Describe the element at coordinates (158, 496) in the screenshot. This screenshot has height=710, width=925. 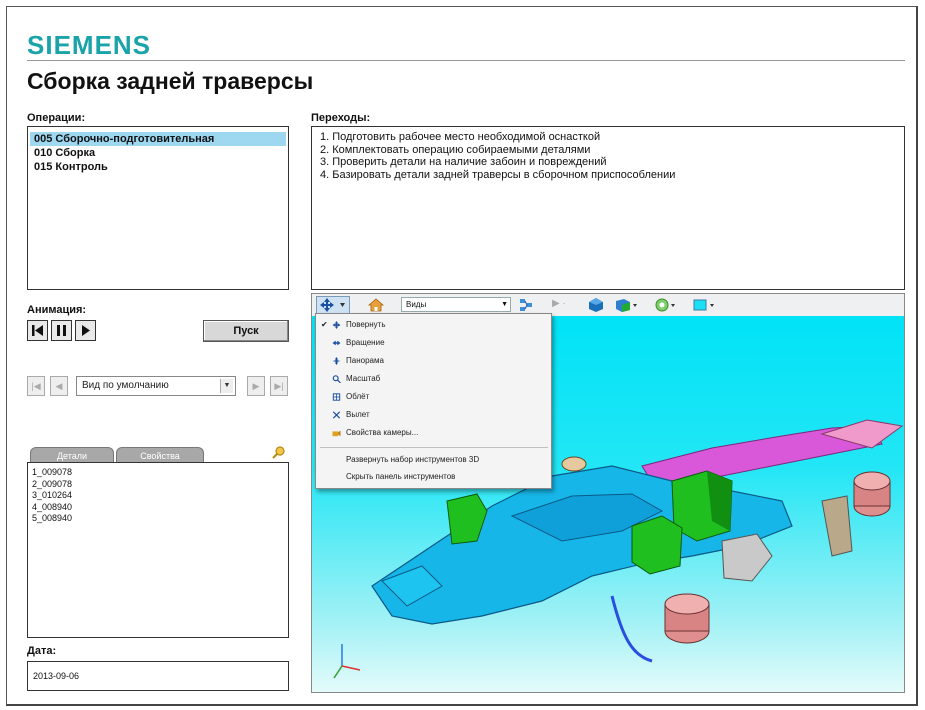
I see `list-item: 3_010264` at that location.